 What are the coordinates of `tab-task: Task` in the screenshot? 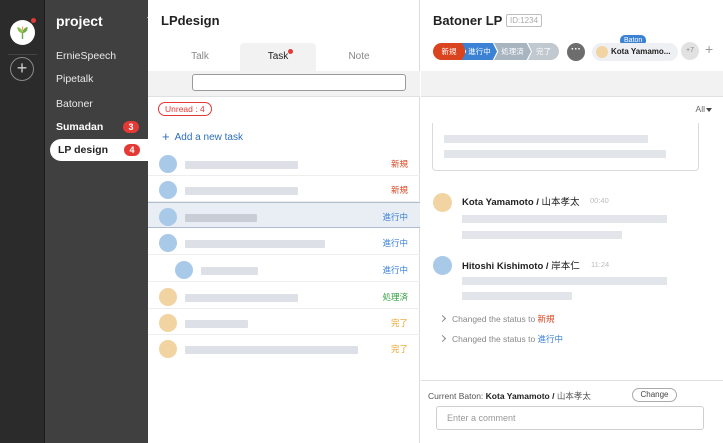 It's located at (278, 57).